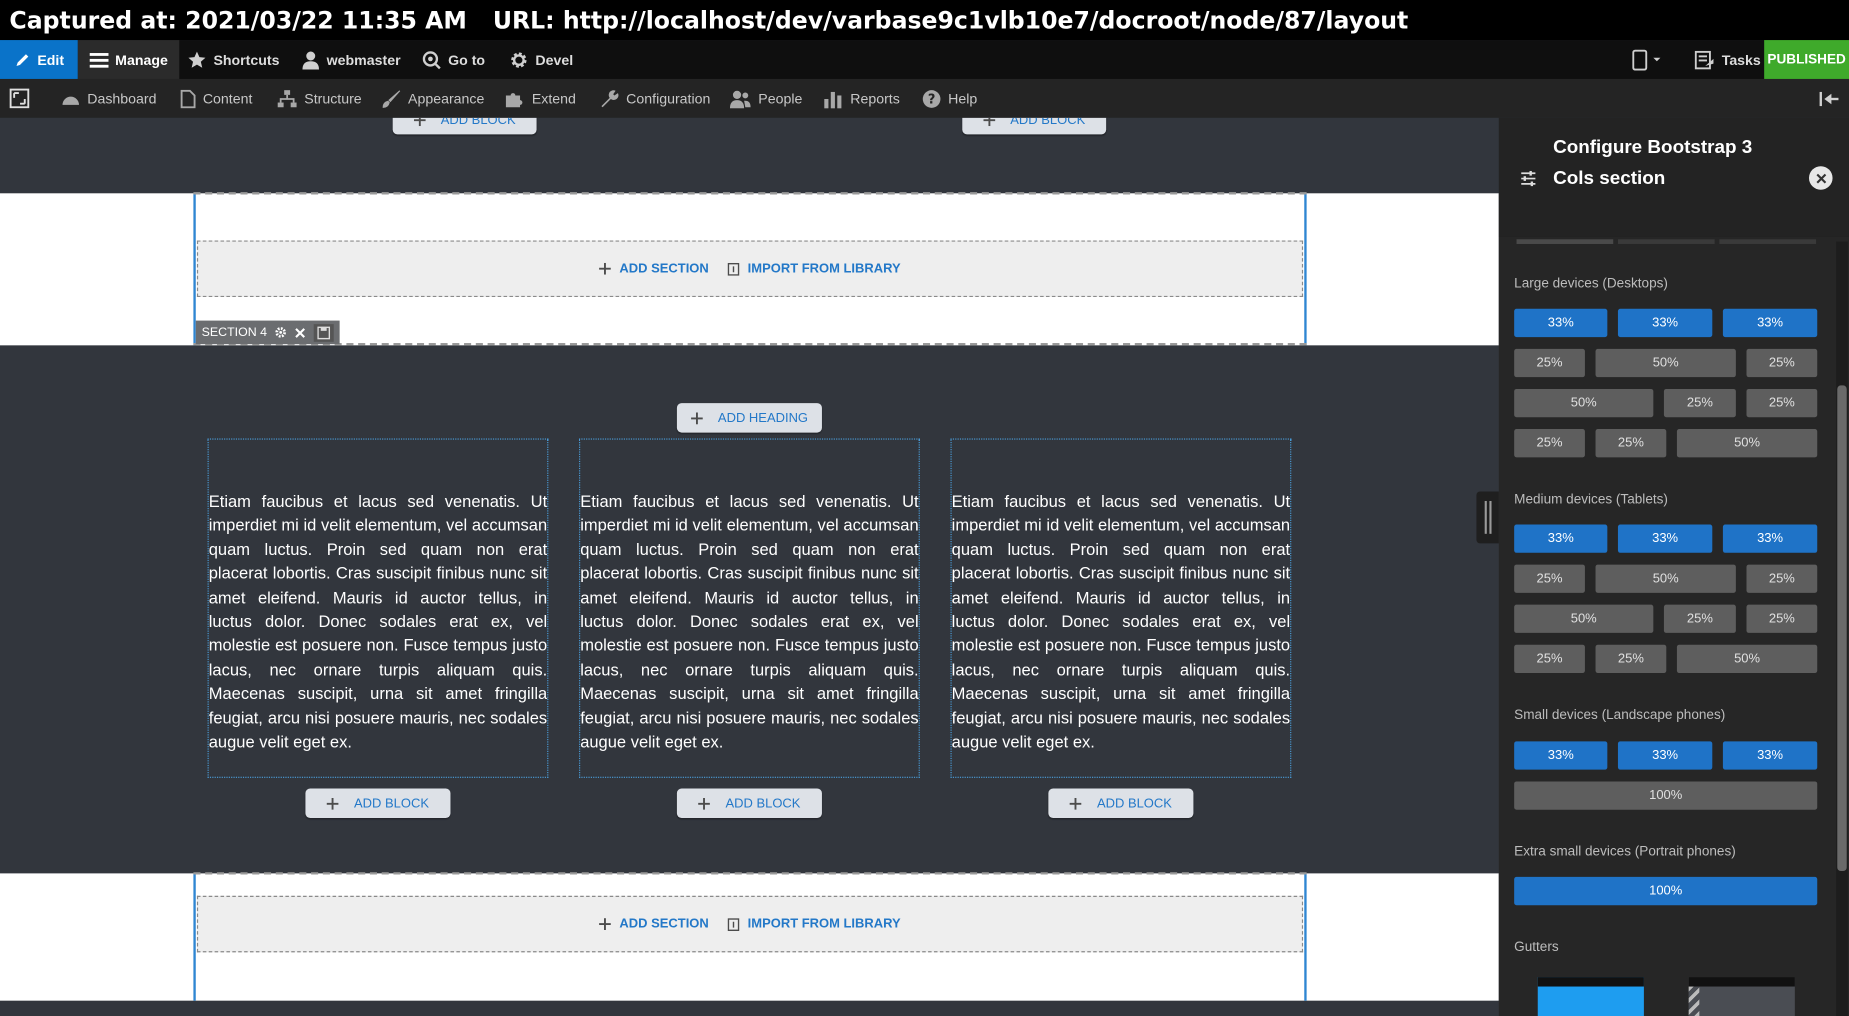 The width and height of the screenshot is (1849, 1016). Describe the element at coordinates (281, 332) in the screenshot. I see `configure-section-button` at that location.